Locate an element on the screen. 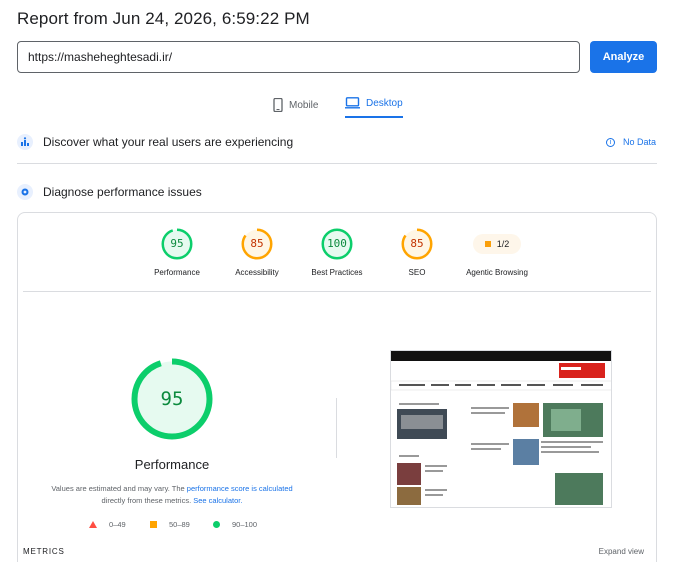 Image resolution: width=673 pixels, height=562 pixels. diagnose-icon is located at coordinates (25, 192).